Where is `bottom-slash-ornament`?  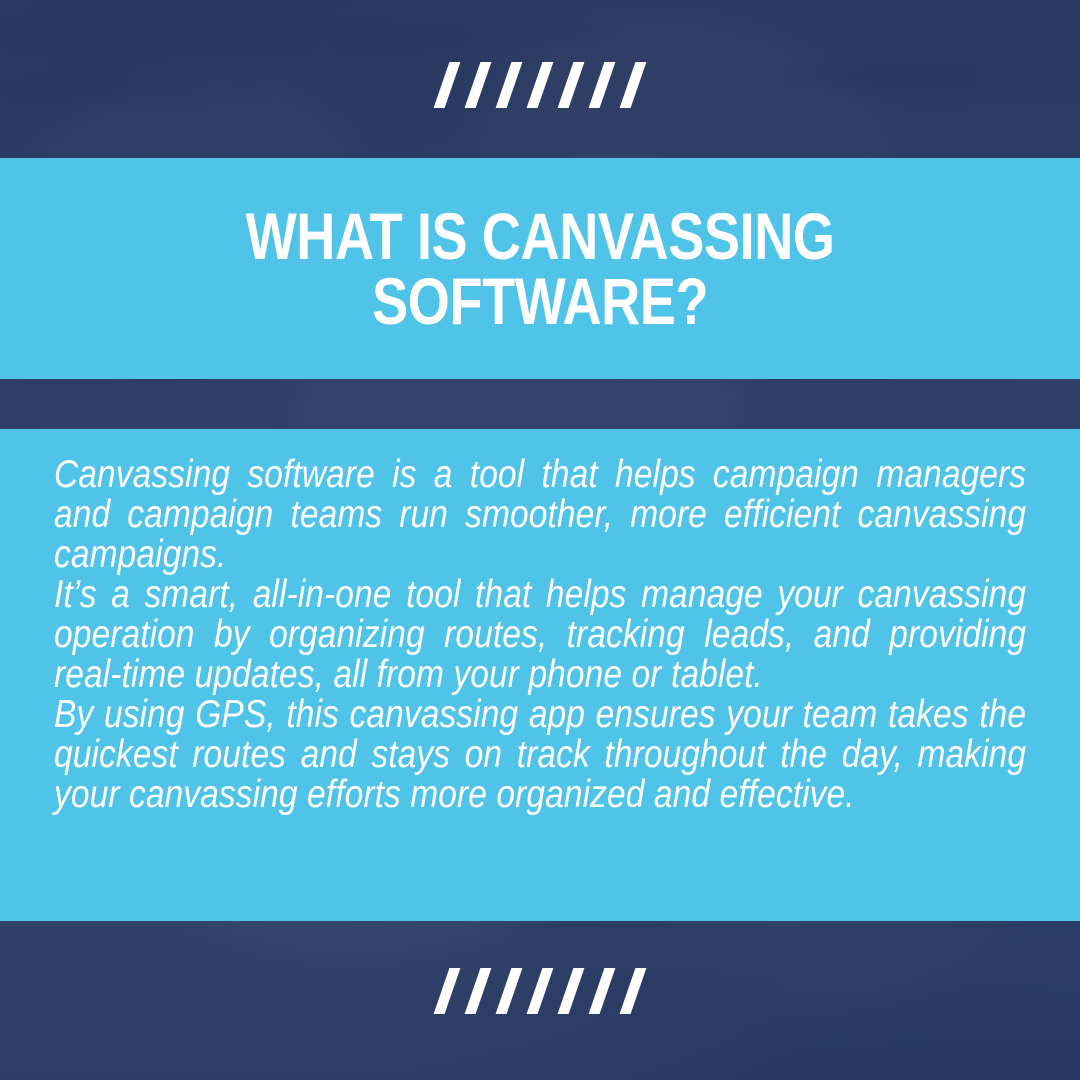 bottom-slash-ornament is located at coordinates (540, 991).